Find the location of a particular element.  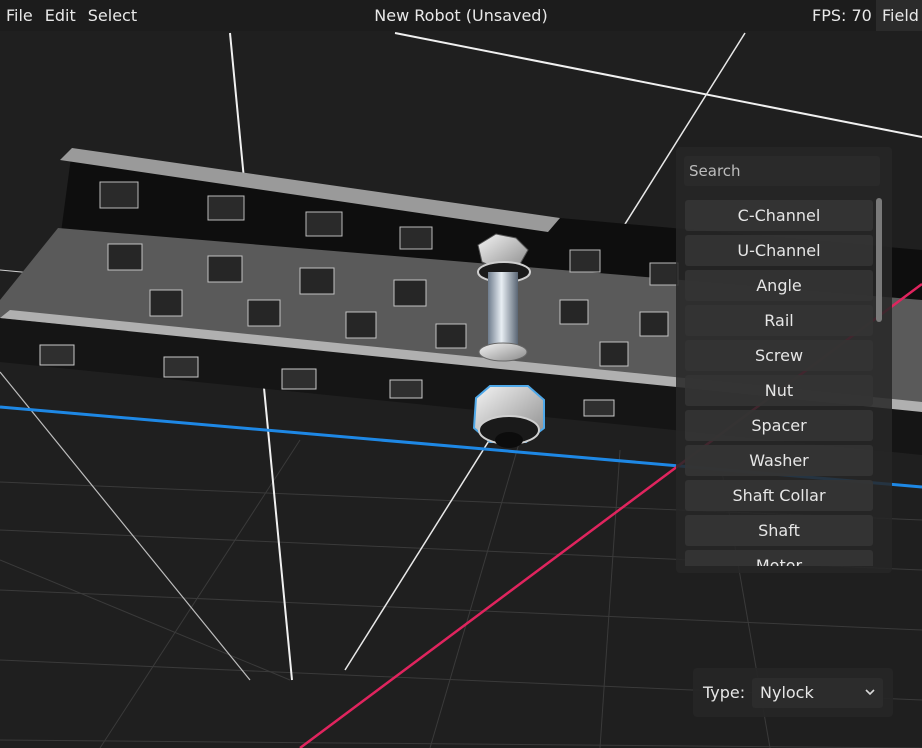

menu-items: File Edit Select is located at coordinates (71, 15).